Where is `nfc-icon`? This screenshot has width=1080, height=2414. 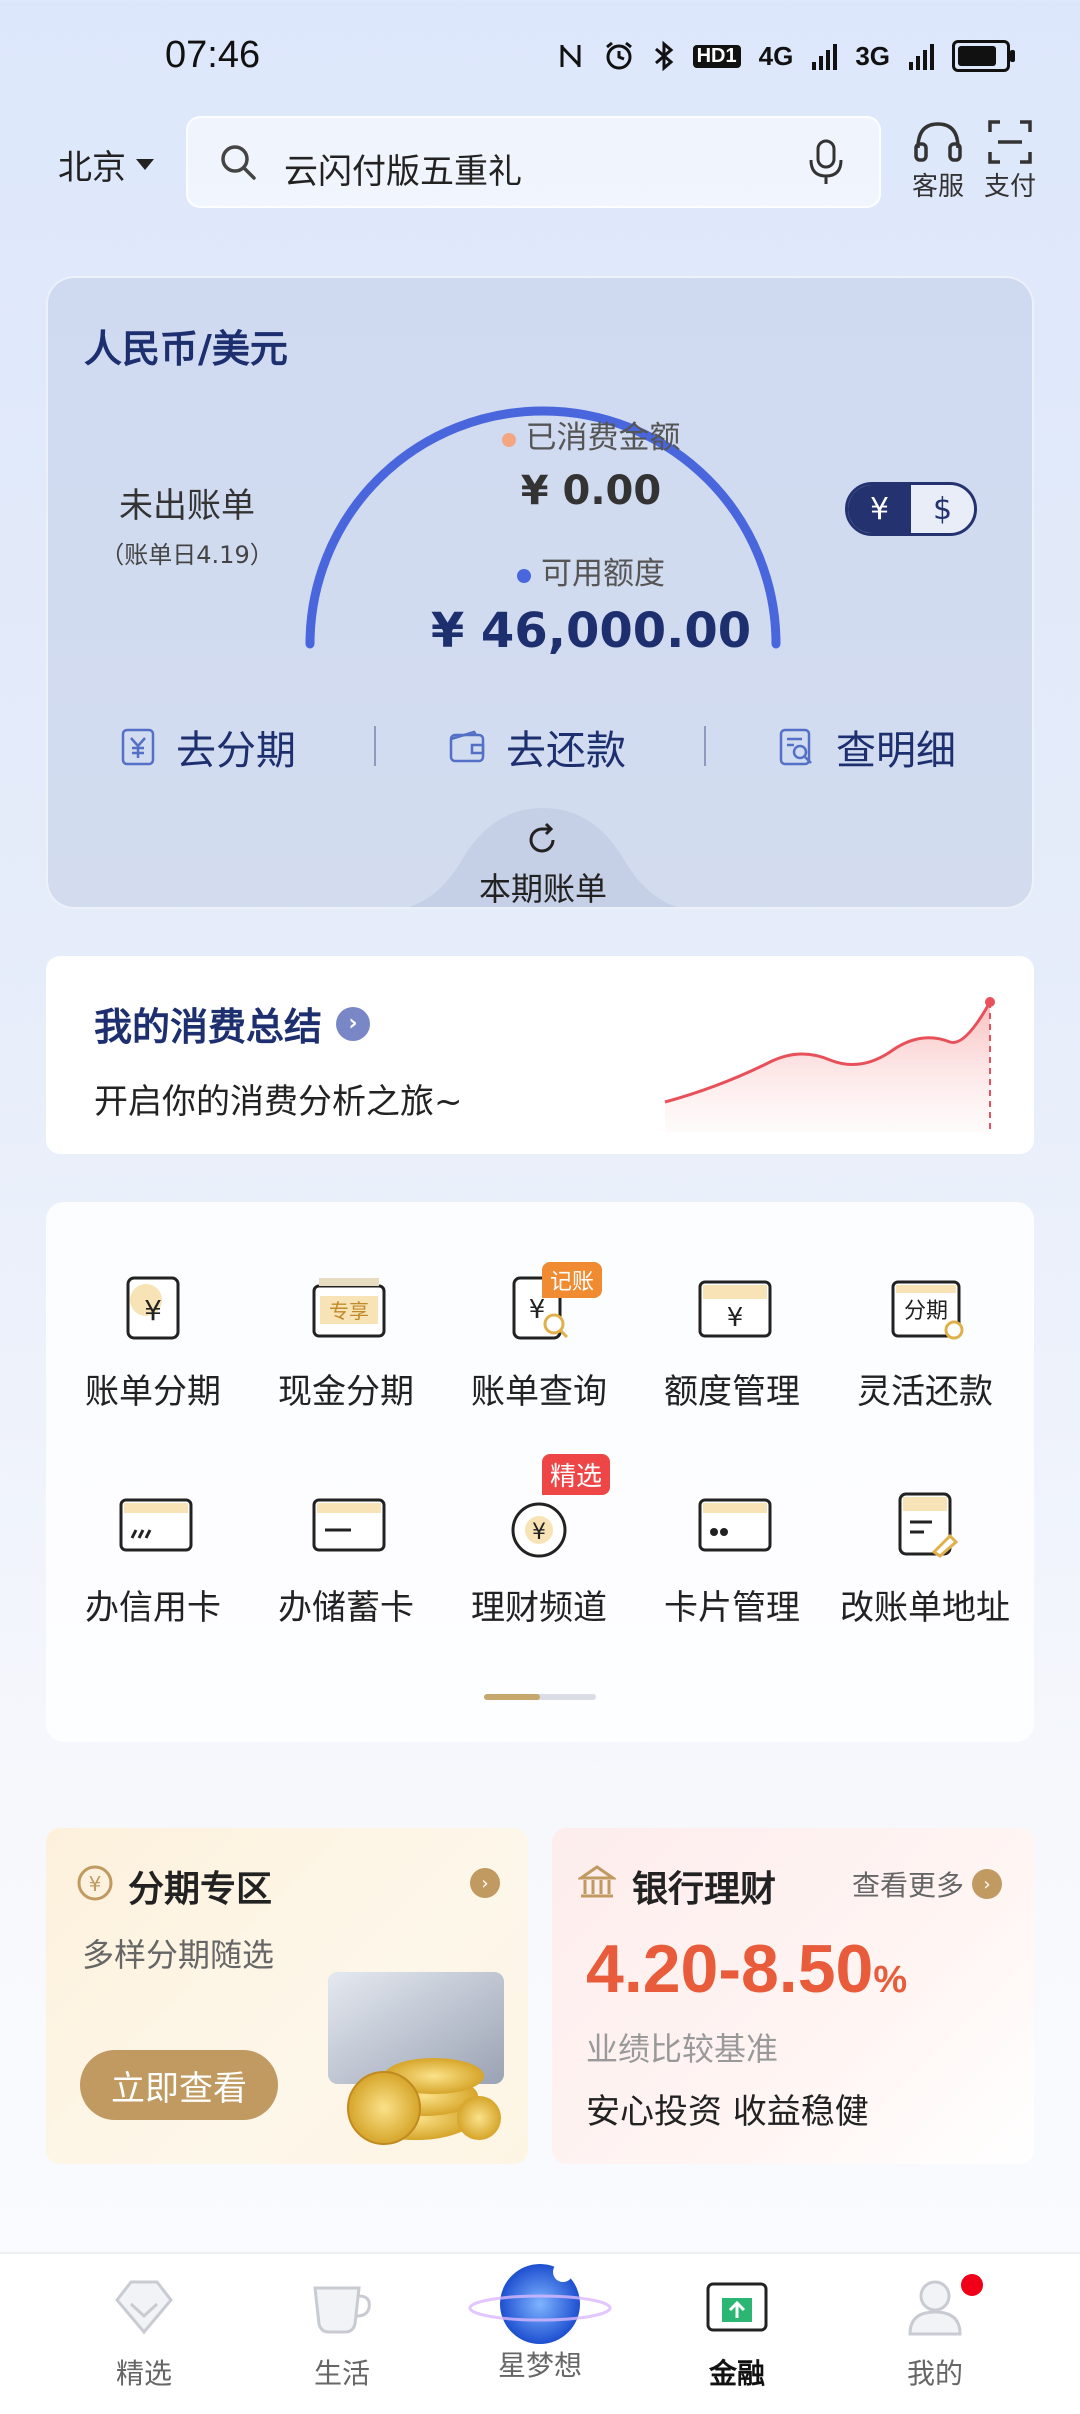 nfc-icon is located at coordinates (570, 56).